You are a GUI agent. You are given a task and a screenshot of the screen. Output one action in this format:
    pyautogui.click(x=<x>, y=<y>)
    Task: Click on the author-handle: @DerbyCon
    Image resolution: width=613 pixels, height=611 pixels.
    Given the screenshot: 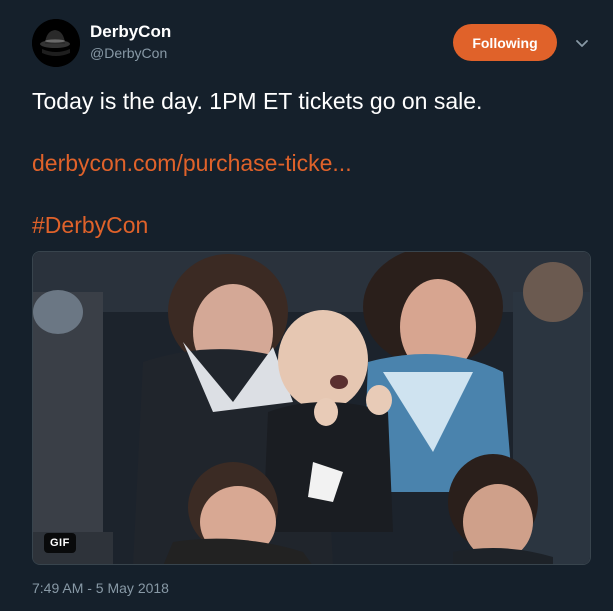 What is the action you would take?
    pyautogui.click(x=128, y=53)
    